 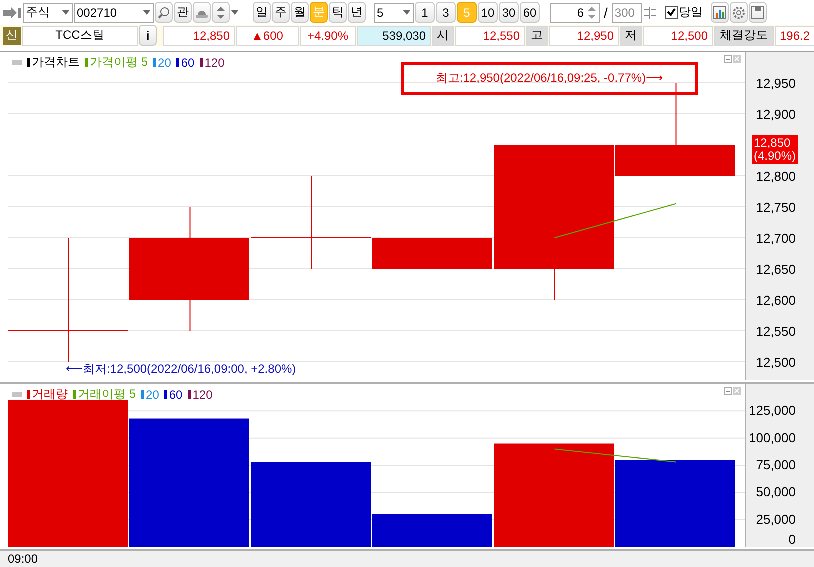 I want to click on axis-label: 12,750, so click(x=776, y=207).